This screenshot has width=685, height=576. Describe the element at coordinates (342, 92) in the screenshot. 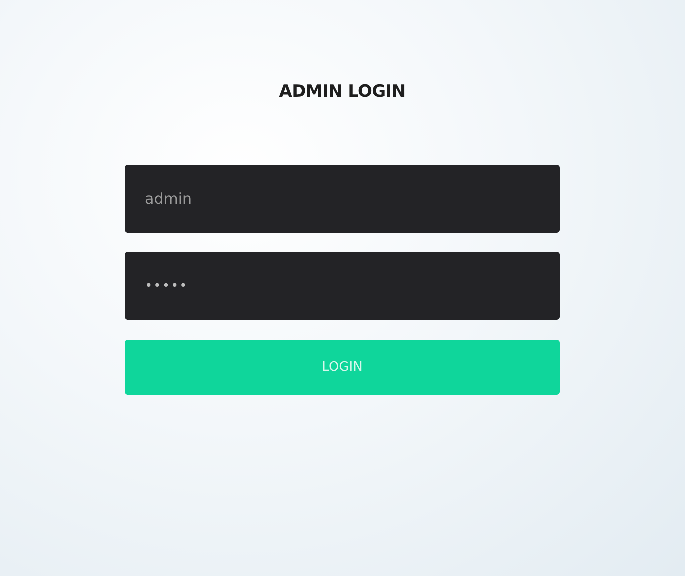

I see `login-title: ADMIN LOGIN` at that location.